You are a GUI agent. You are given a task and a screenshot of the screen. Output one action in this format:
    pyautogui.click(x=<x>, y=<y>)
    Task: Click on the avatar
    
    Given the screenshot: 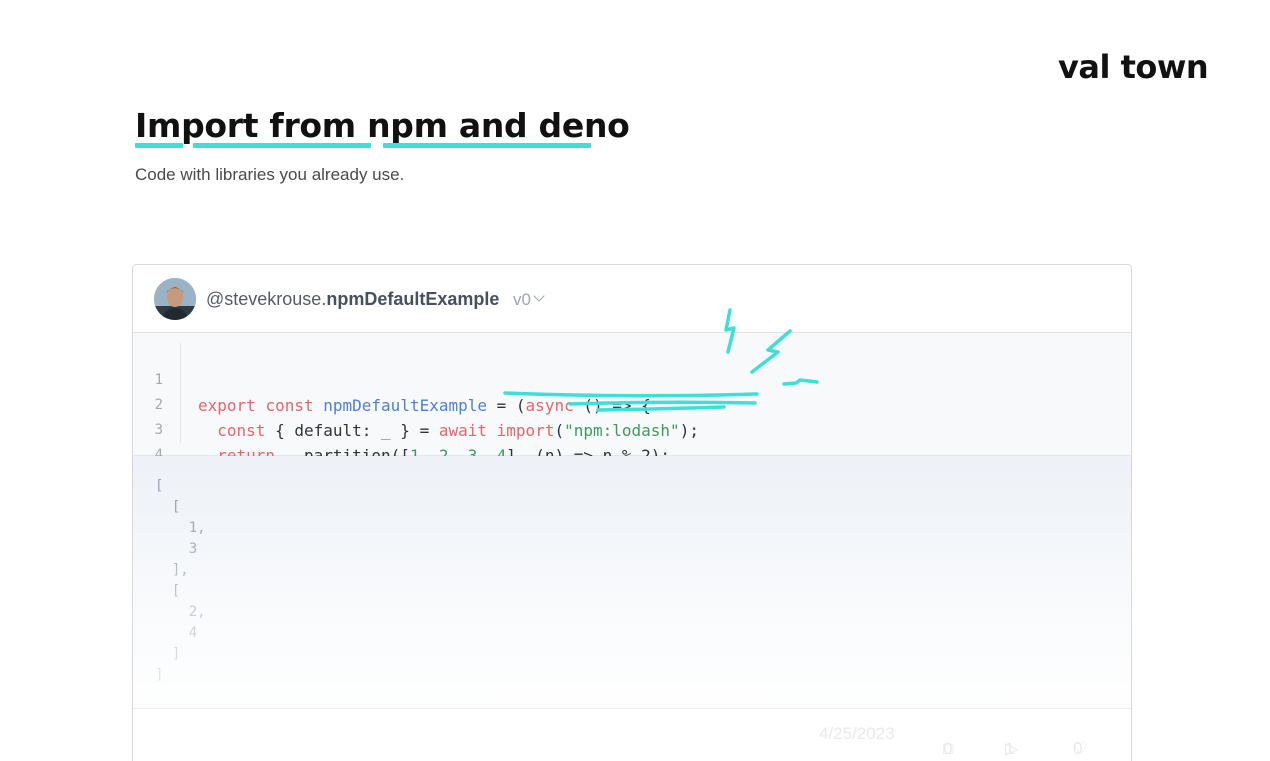 What is the action you would take?
    pyautogui.click(x=175, y=299)
    